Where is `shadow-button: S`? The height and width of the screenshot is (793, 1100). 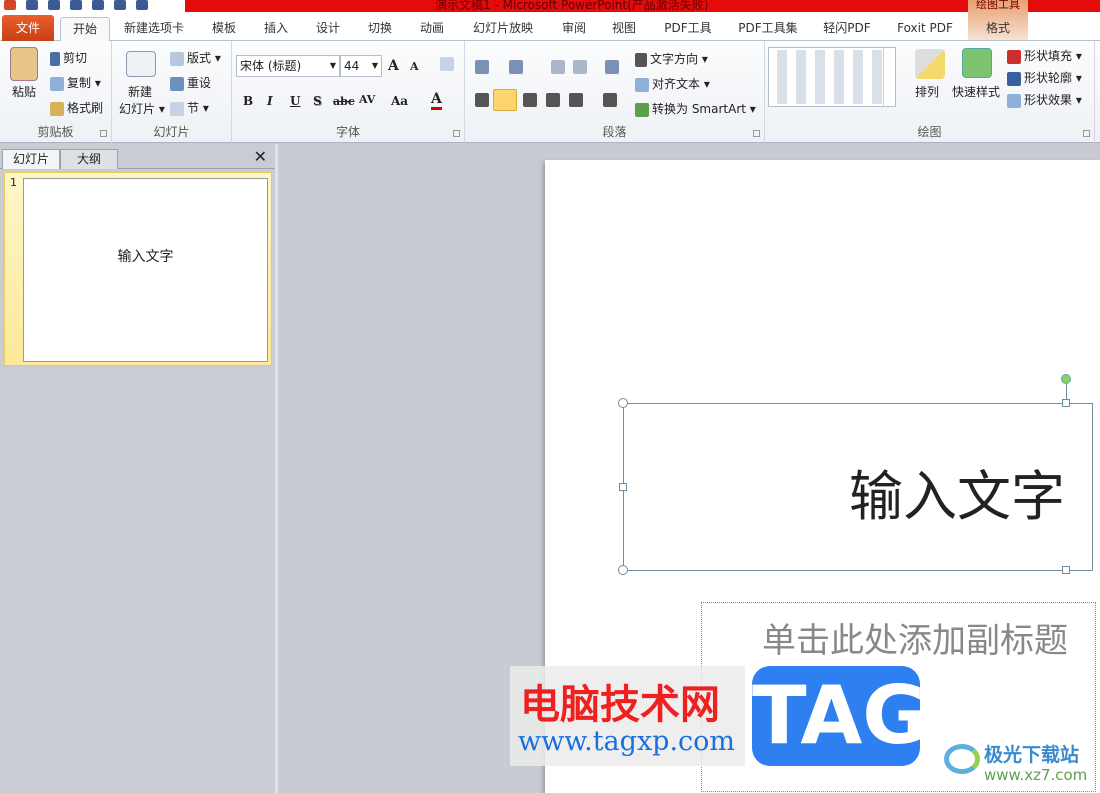 shadow-button: S is located at coordinates (317, 101).